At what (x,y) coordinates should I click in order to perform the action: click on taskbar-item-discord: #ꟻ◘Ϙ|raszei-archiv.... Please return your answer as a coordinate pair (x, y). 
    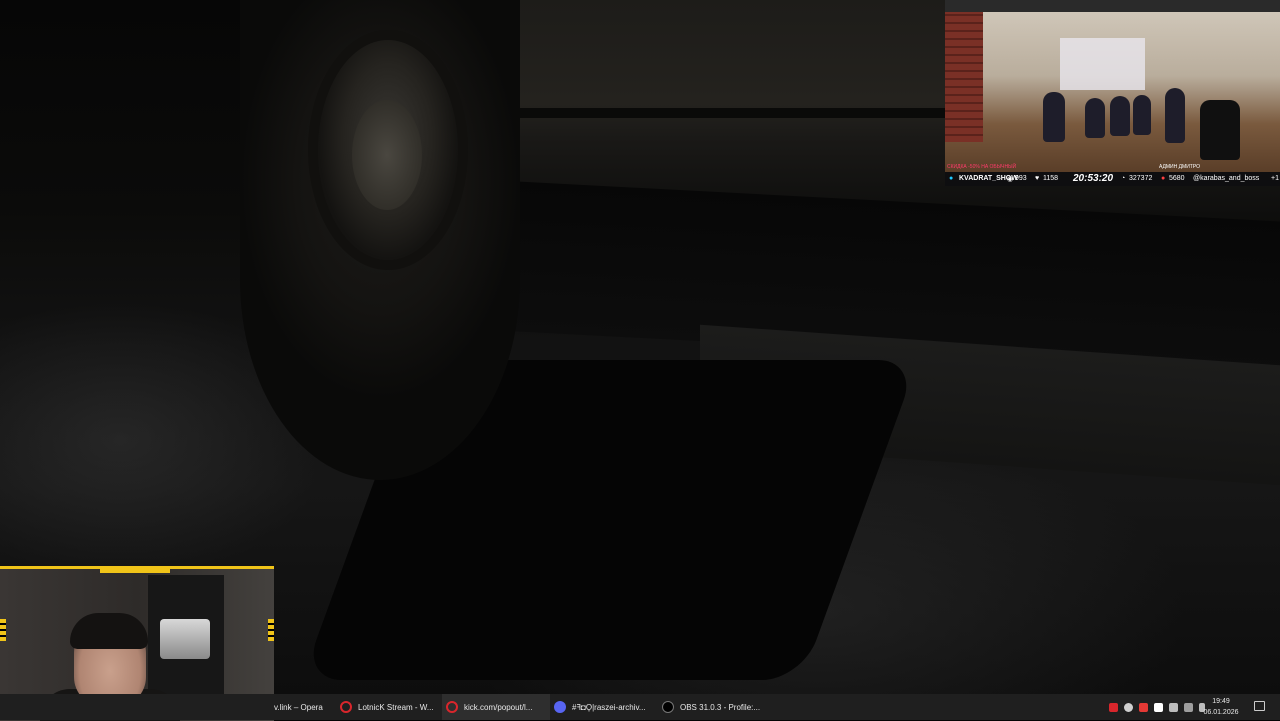
    Looking at the image, I should click on (604, 707).